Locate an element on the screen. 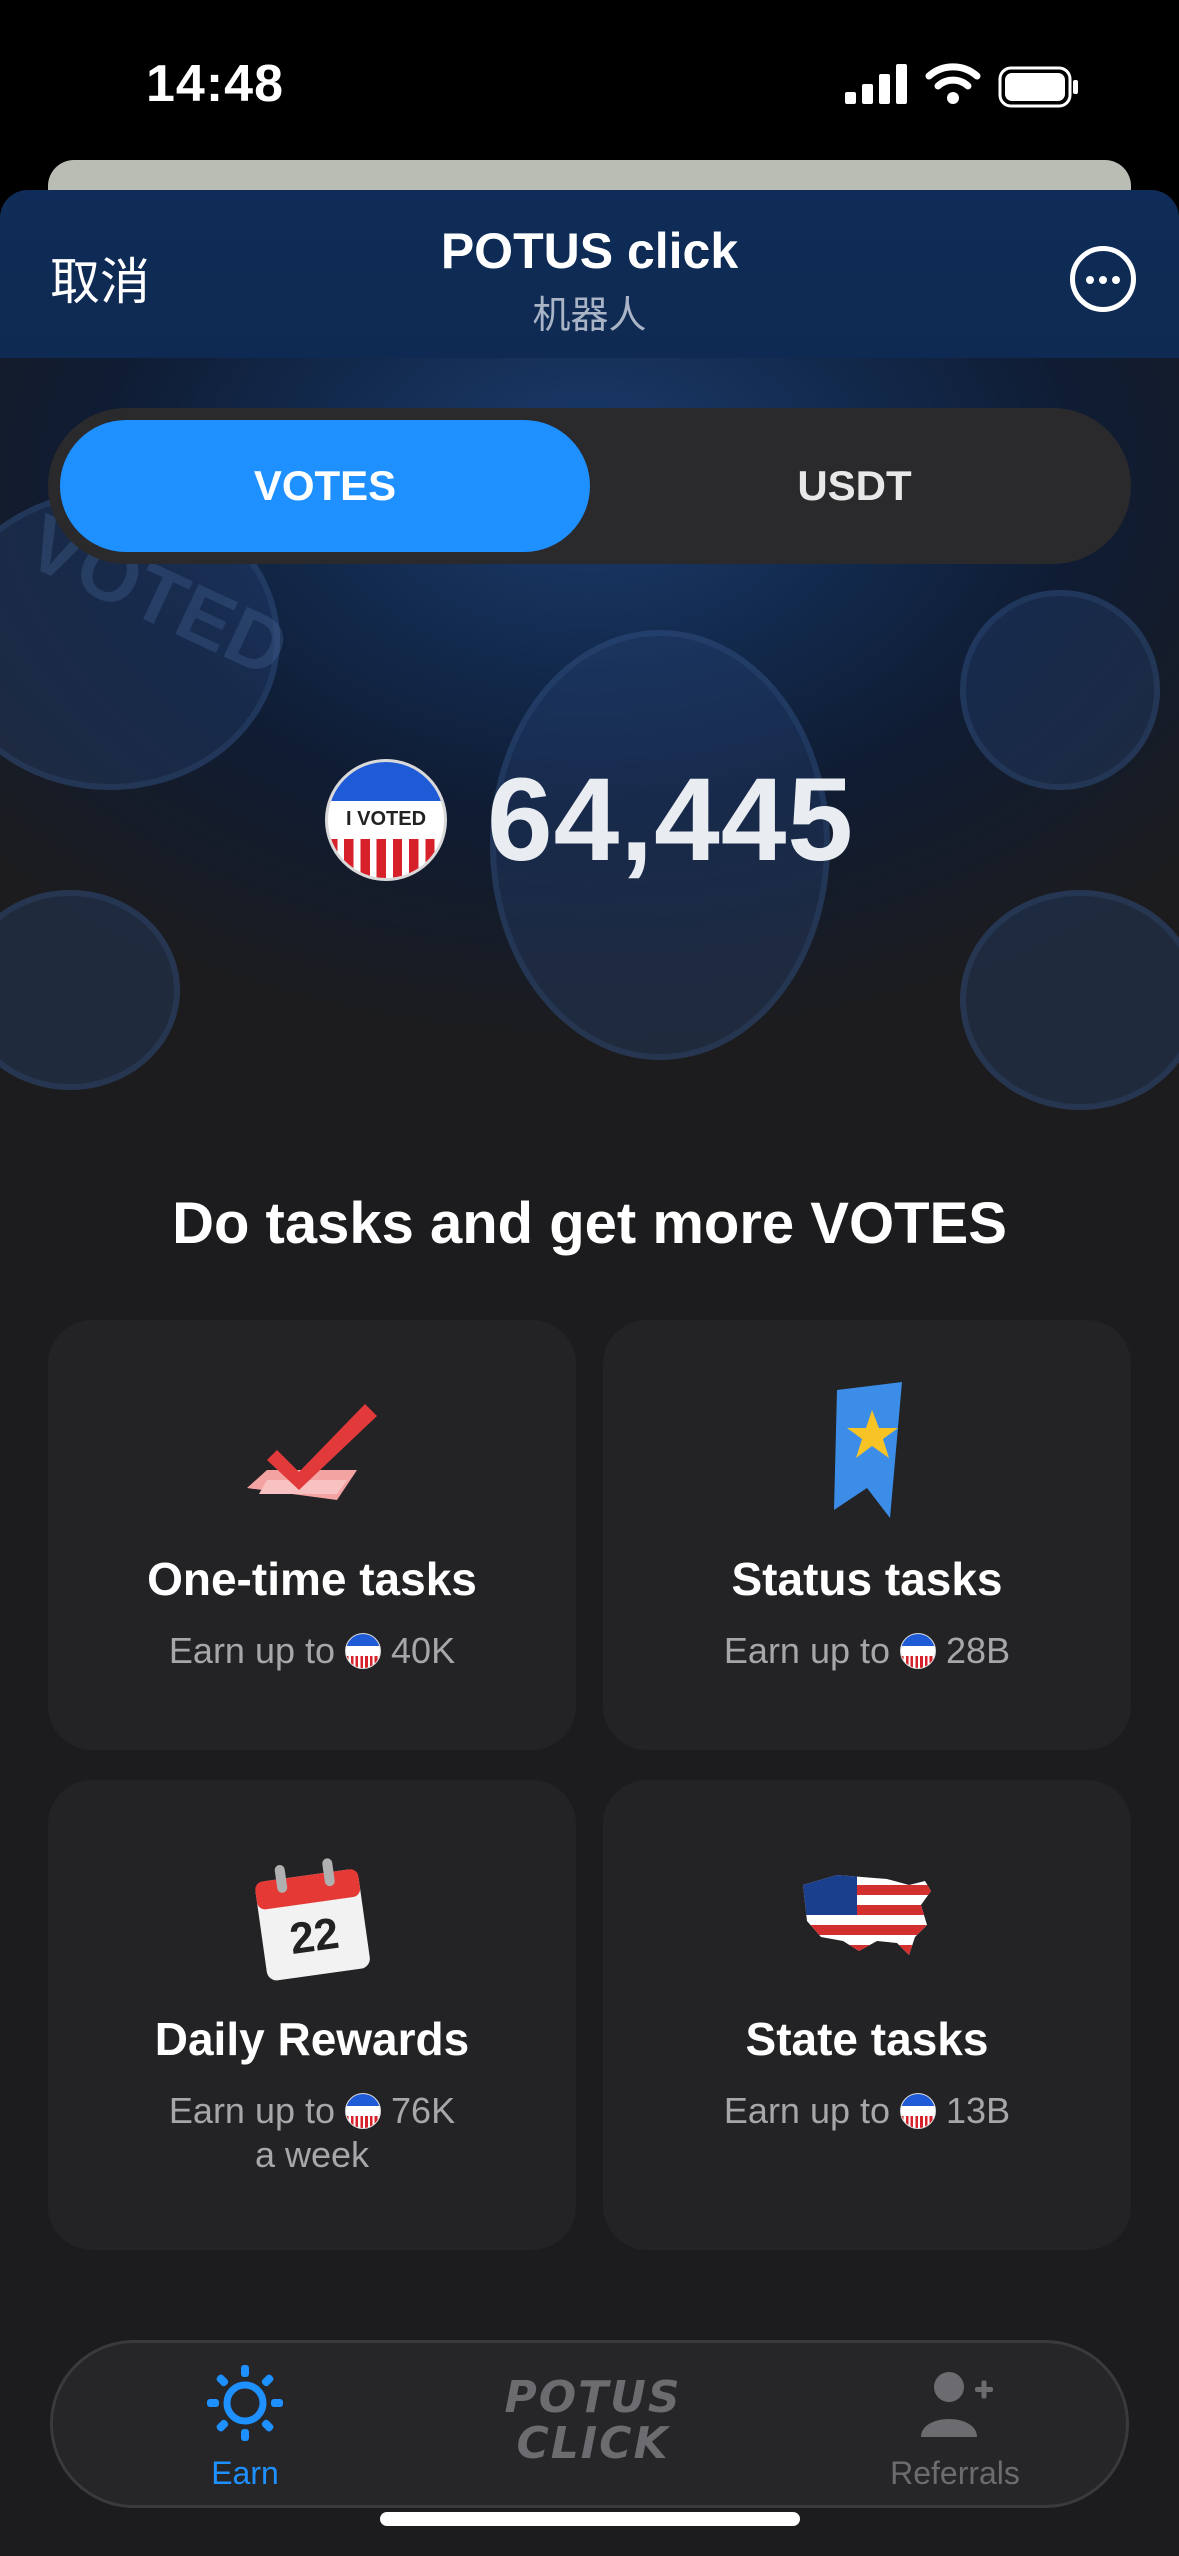  i-voted-sticker-icon: I VOTED is located at coordinates (386, 820).